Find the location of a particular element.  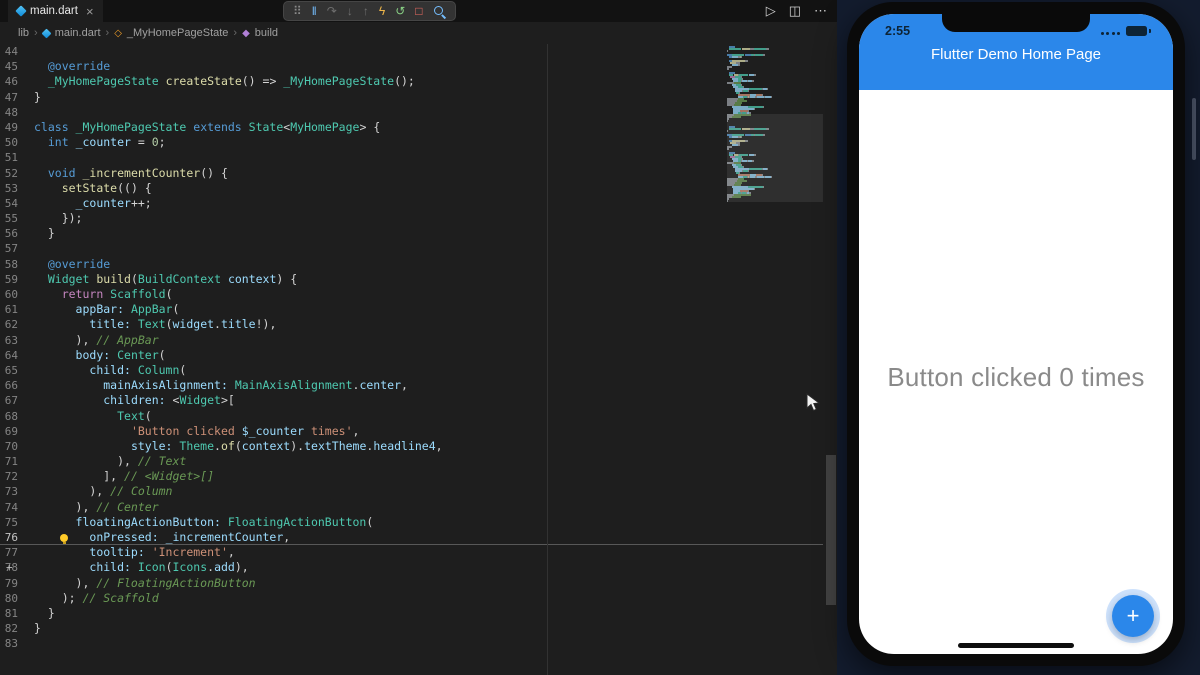

code-line-60: 60 return Scaffold( is located at coordinates (411, 294).